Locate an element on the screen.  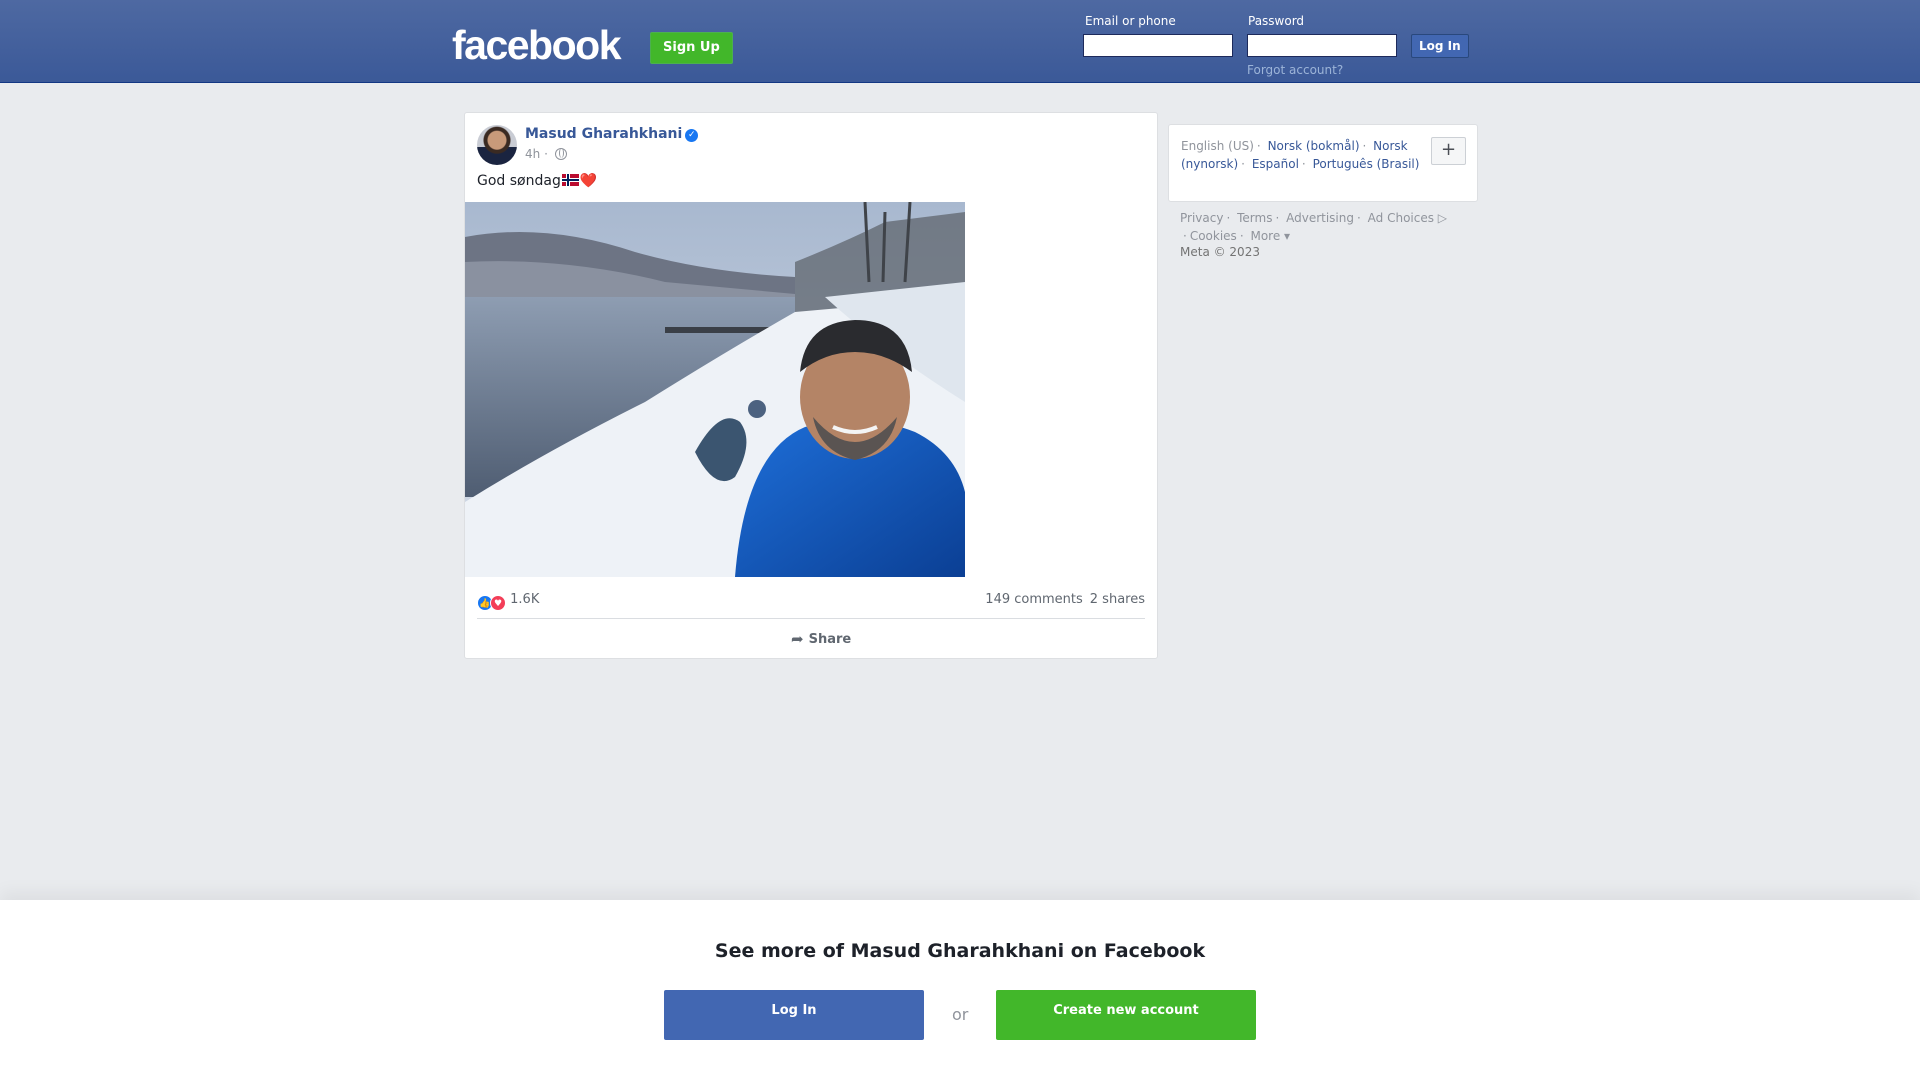
password-label: Password is located at coordinates (1276, 21).